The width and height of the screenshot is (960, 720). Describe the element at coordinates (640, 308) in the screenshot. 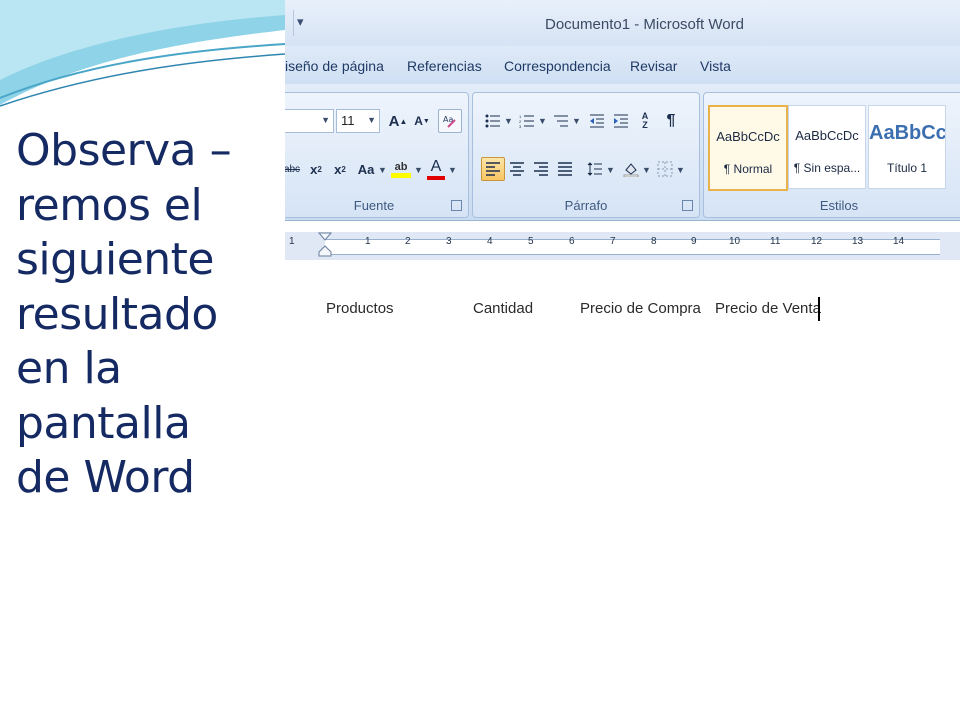

I see `column-header-precio-compra: Precio de Compra` at that location.